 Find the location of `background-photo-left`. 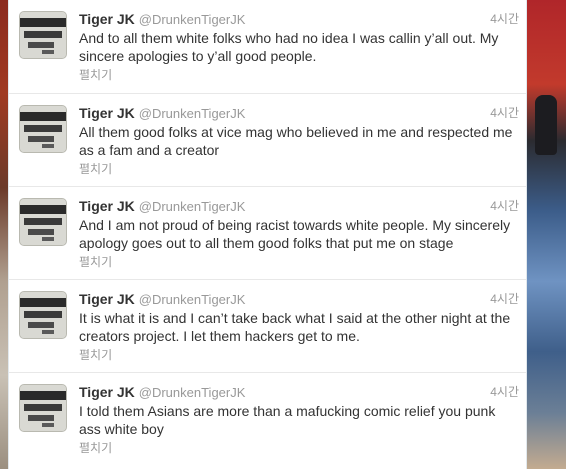

background-photo-left is located at coordinates (4, 234).